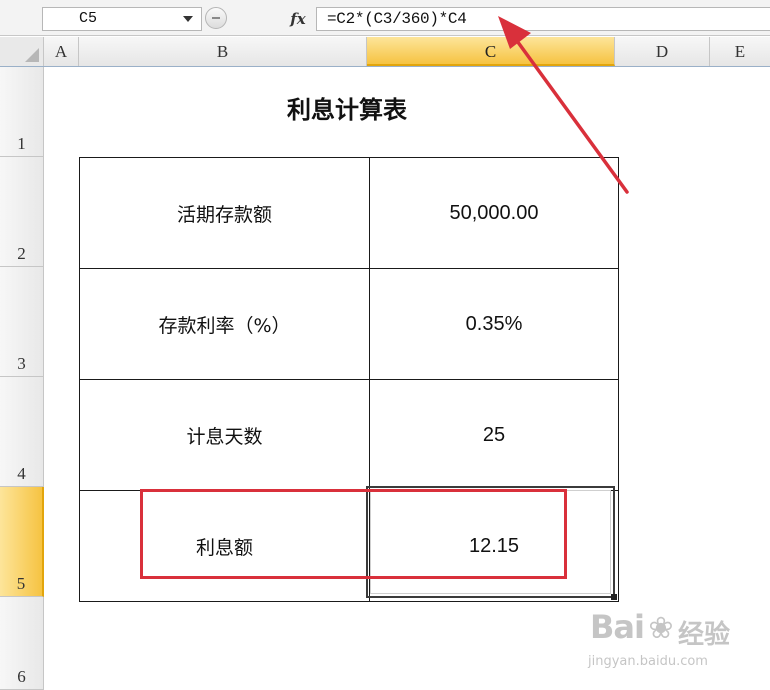 Image resolution: width=770 pixels, height=690 pixels. What do you see at coordinates (491, 51) in the screenshot?
I see `column-header-c: C` at bounding box center [491, 51].